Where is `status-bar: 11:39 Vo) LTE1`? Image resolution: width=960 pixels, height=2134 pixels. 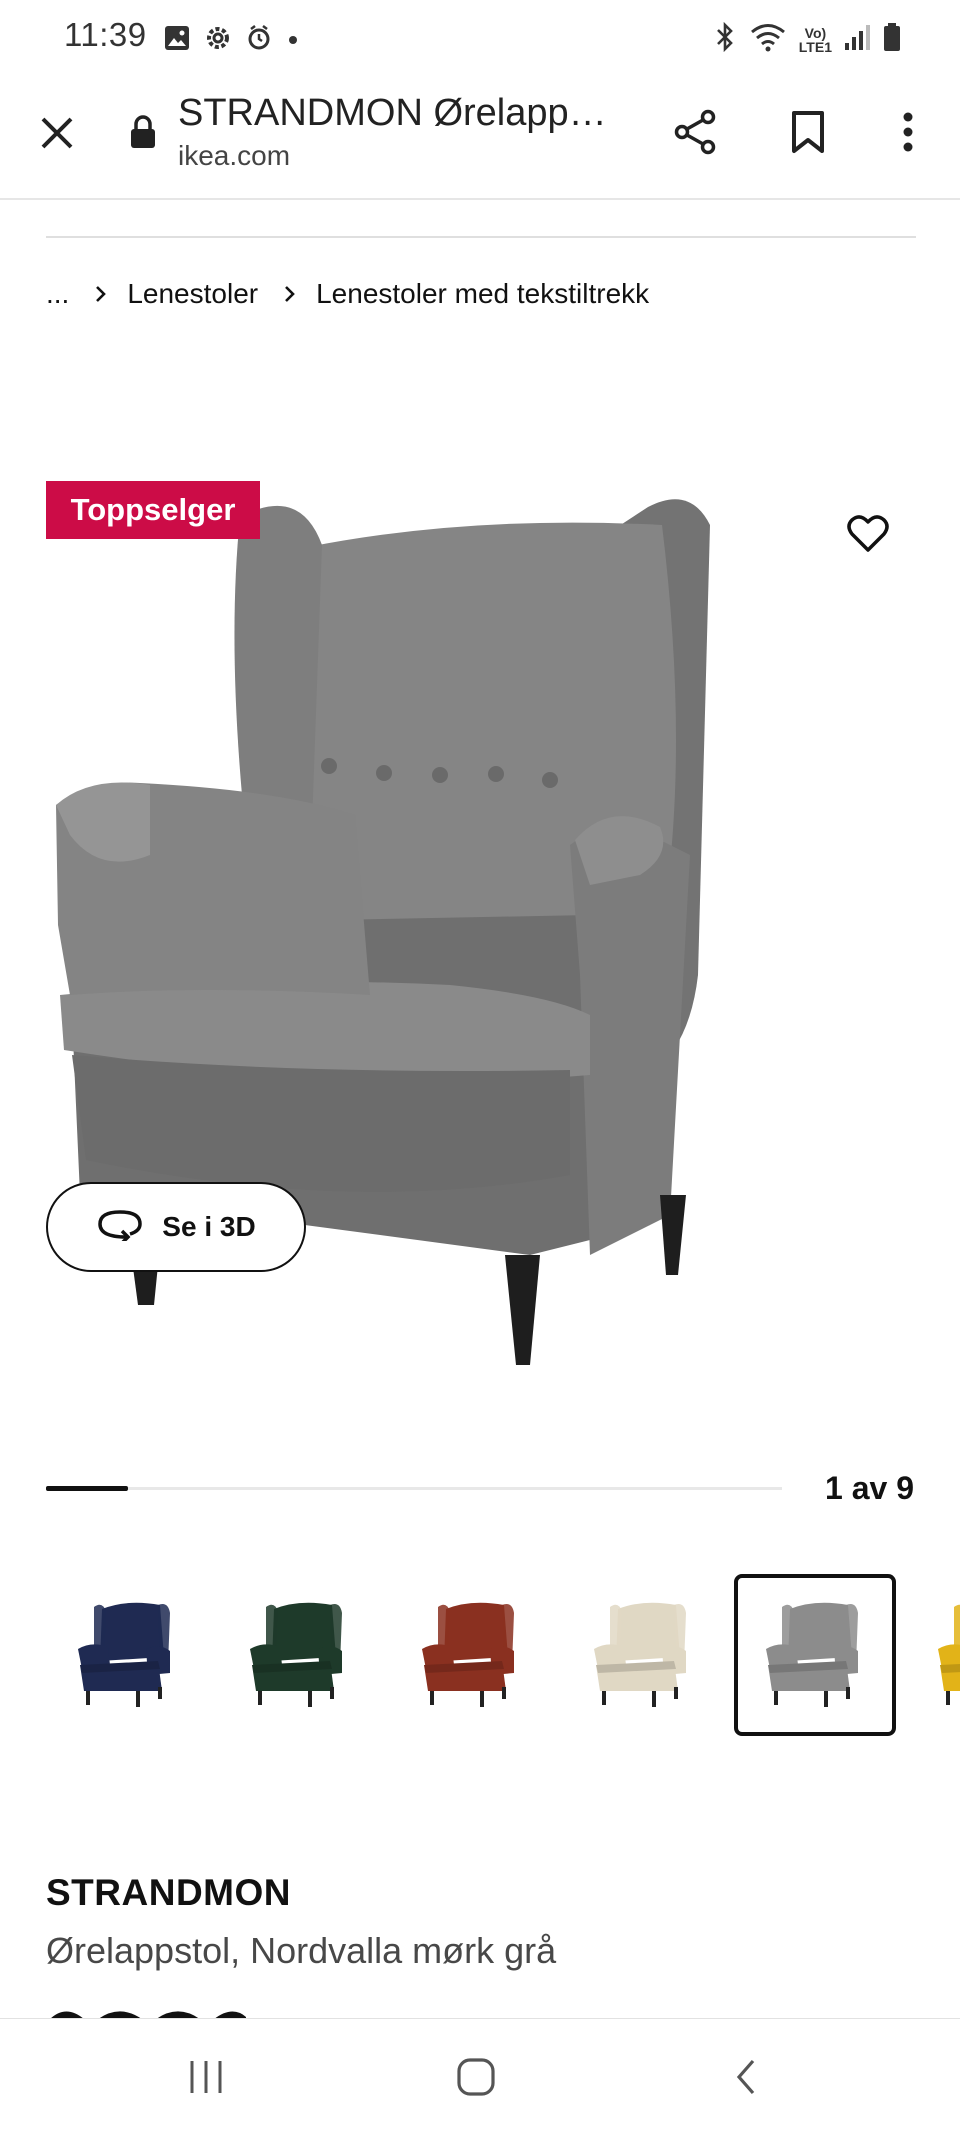
status-bar: 11:39 Vo) LTE1 is located at coordinates (480, 39).